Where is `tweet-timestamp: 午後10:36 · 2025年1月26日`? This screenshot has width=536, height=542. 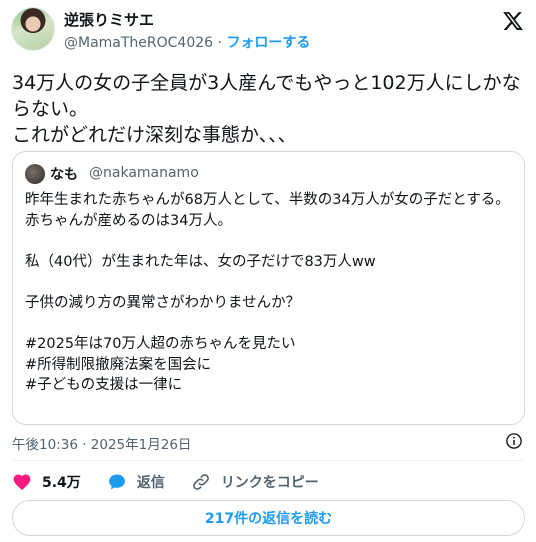
tweet-timestamp: 午後10:36 · 2025年1月26日 is located at coordinates (101, 443).